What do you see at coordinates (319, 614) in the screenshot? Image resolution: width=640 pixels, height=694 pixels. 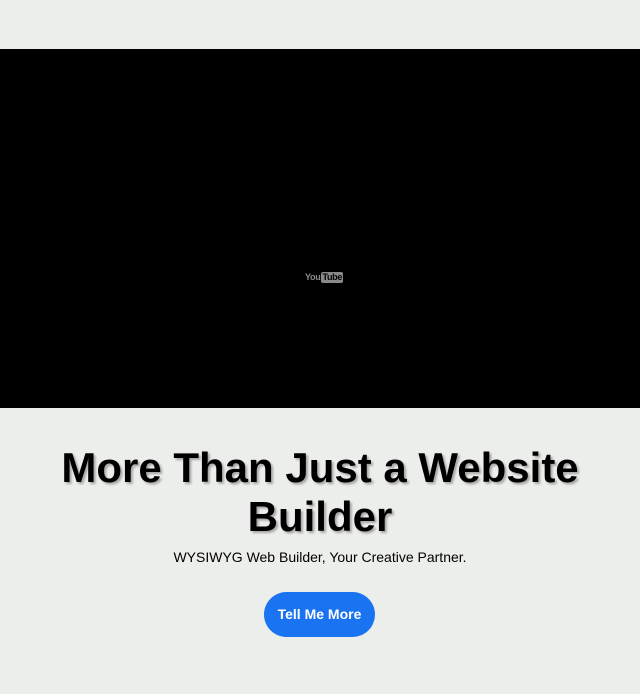 I see `tell-me-more-button: Tell Me More` at bounding box center [319, 614].